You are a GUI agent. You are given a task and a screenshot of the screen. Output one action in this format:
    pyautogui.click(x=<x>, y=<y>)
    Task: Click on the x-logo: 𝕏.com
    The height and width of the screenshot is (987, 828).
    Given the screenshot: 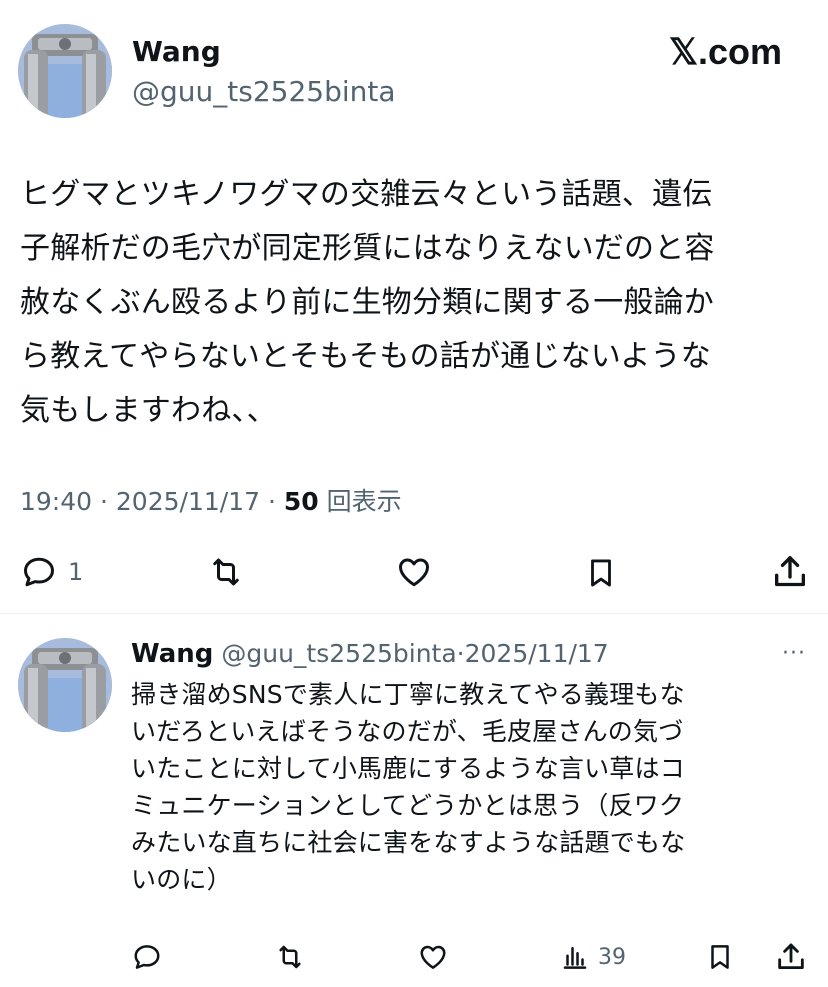 What is the action you would take?
    pyautogui.click(x=725, y=51)
    